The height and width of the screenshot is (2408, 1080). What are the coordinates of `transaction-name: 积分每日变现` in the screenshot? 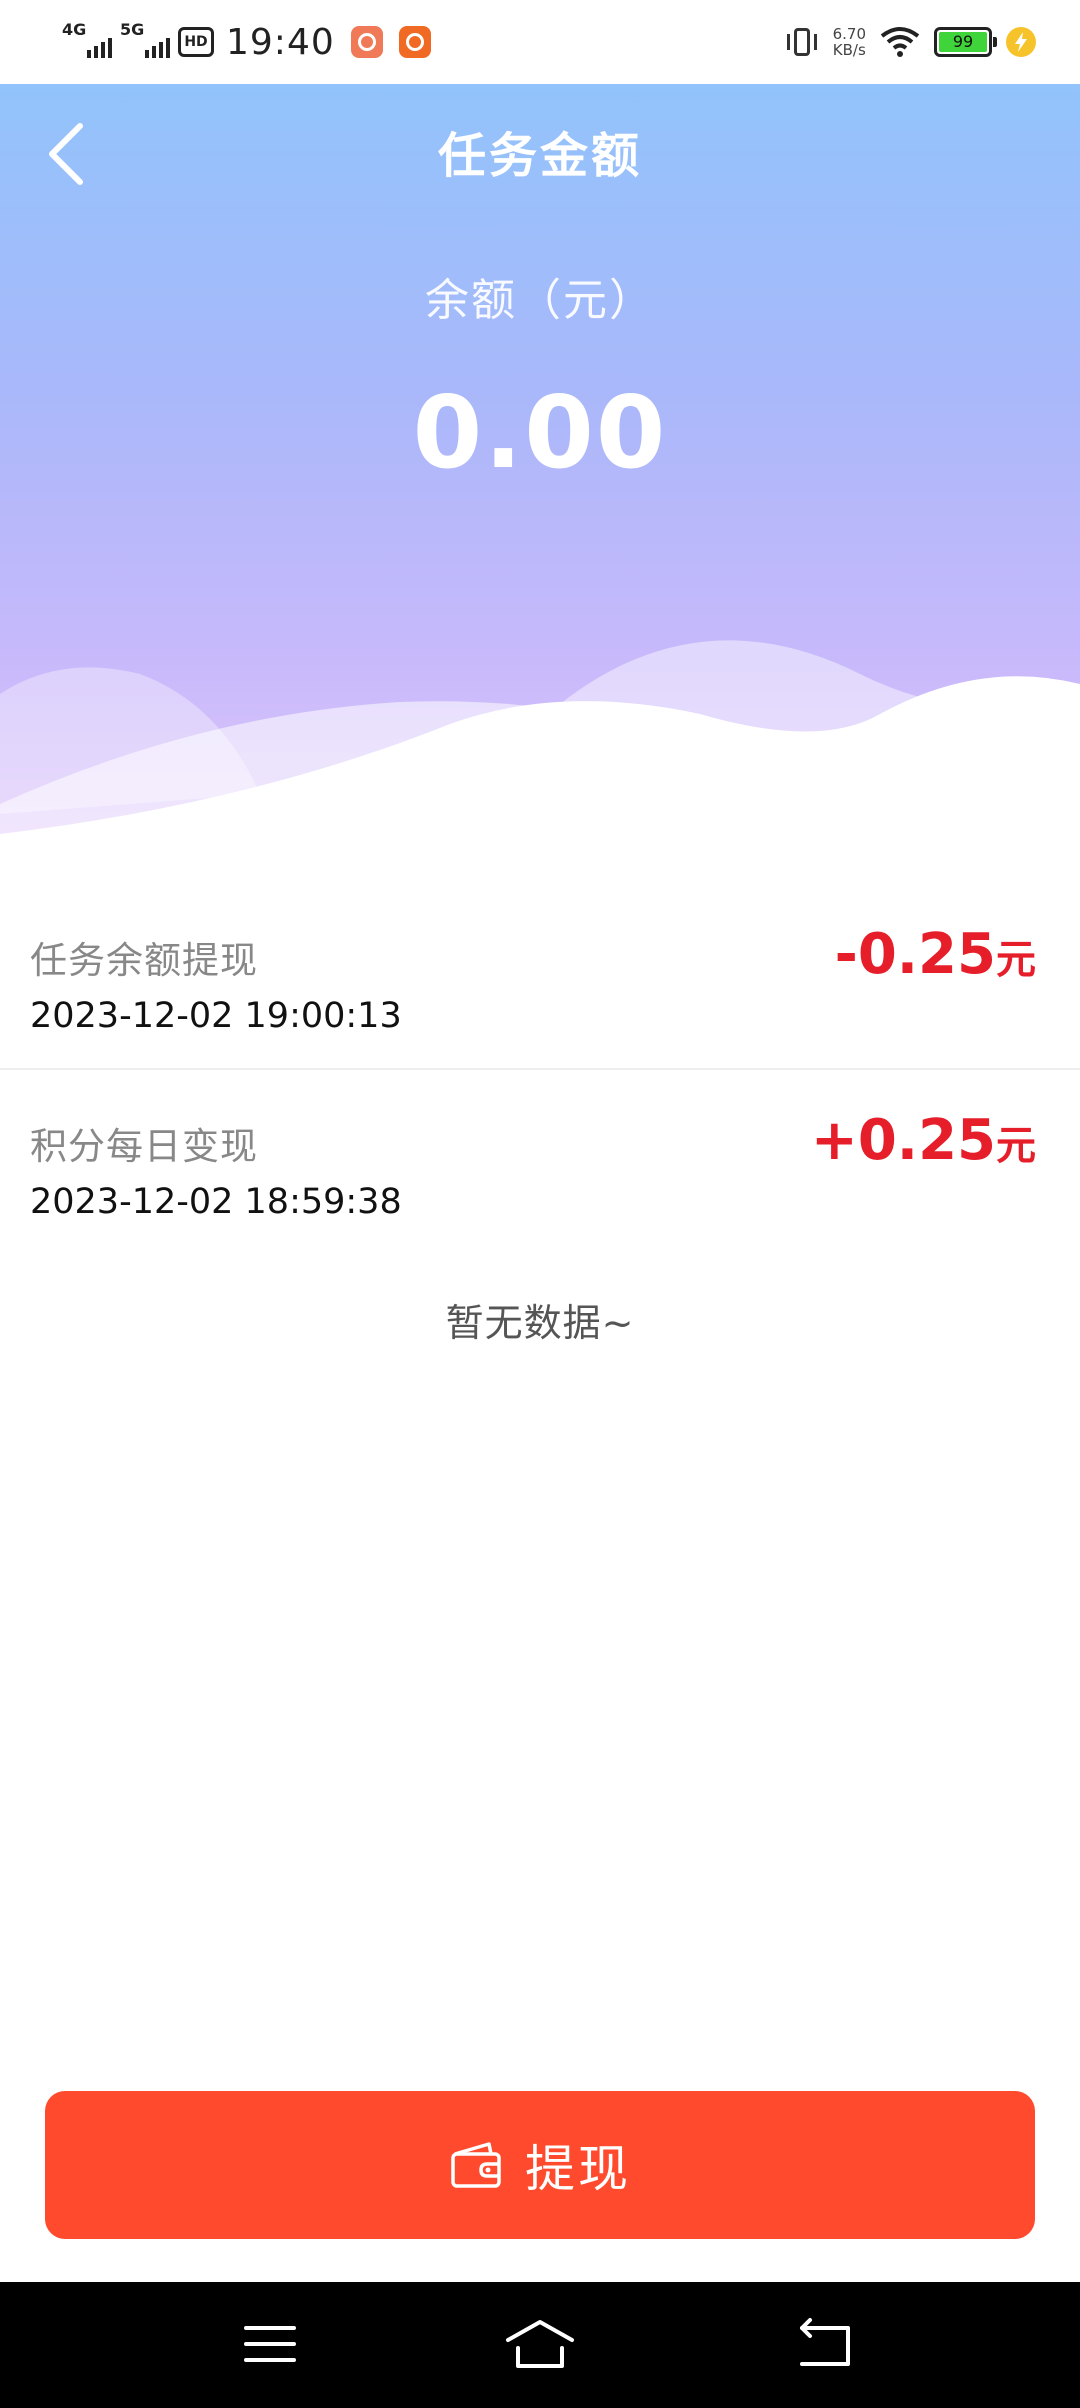 It's located at (144, 1146).